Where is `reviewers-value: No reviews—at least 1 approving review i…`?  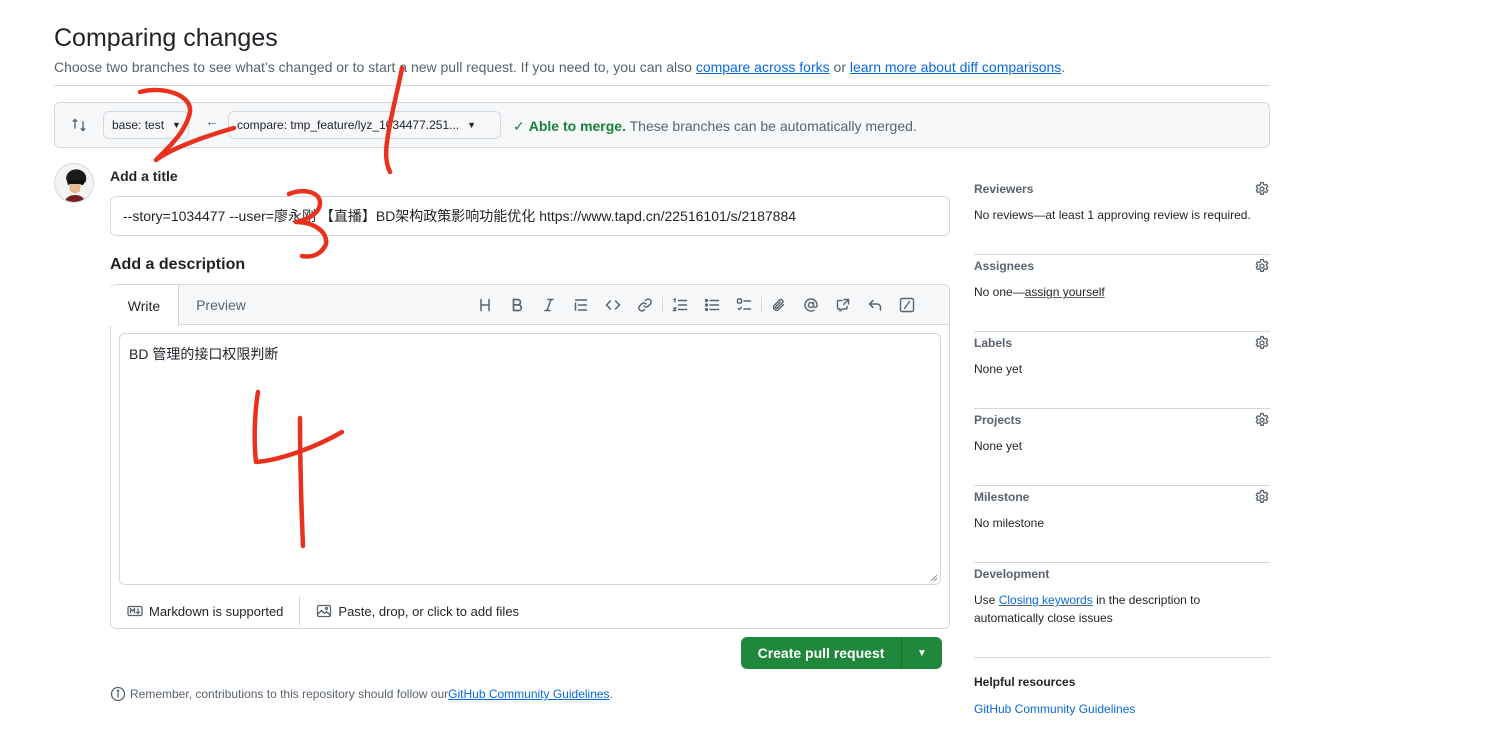
reviewers-value: No reviews—at least 1 approving review i… is located at coordinates (1112, 215).